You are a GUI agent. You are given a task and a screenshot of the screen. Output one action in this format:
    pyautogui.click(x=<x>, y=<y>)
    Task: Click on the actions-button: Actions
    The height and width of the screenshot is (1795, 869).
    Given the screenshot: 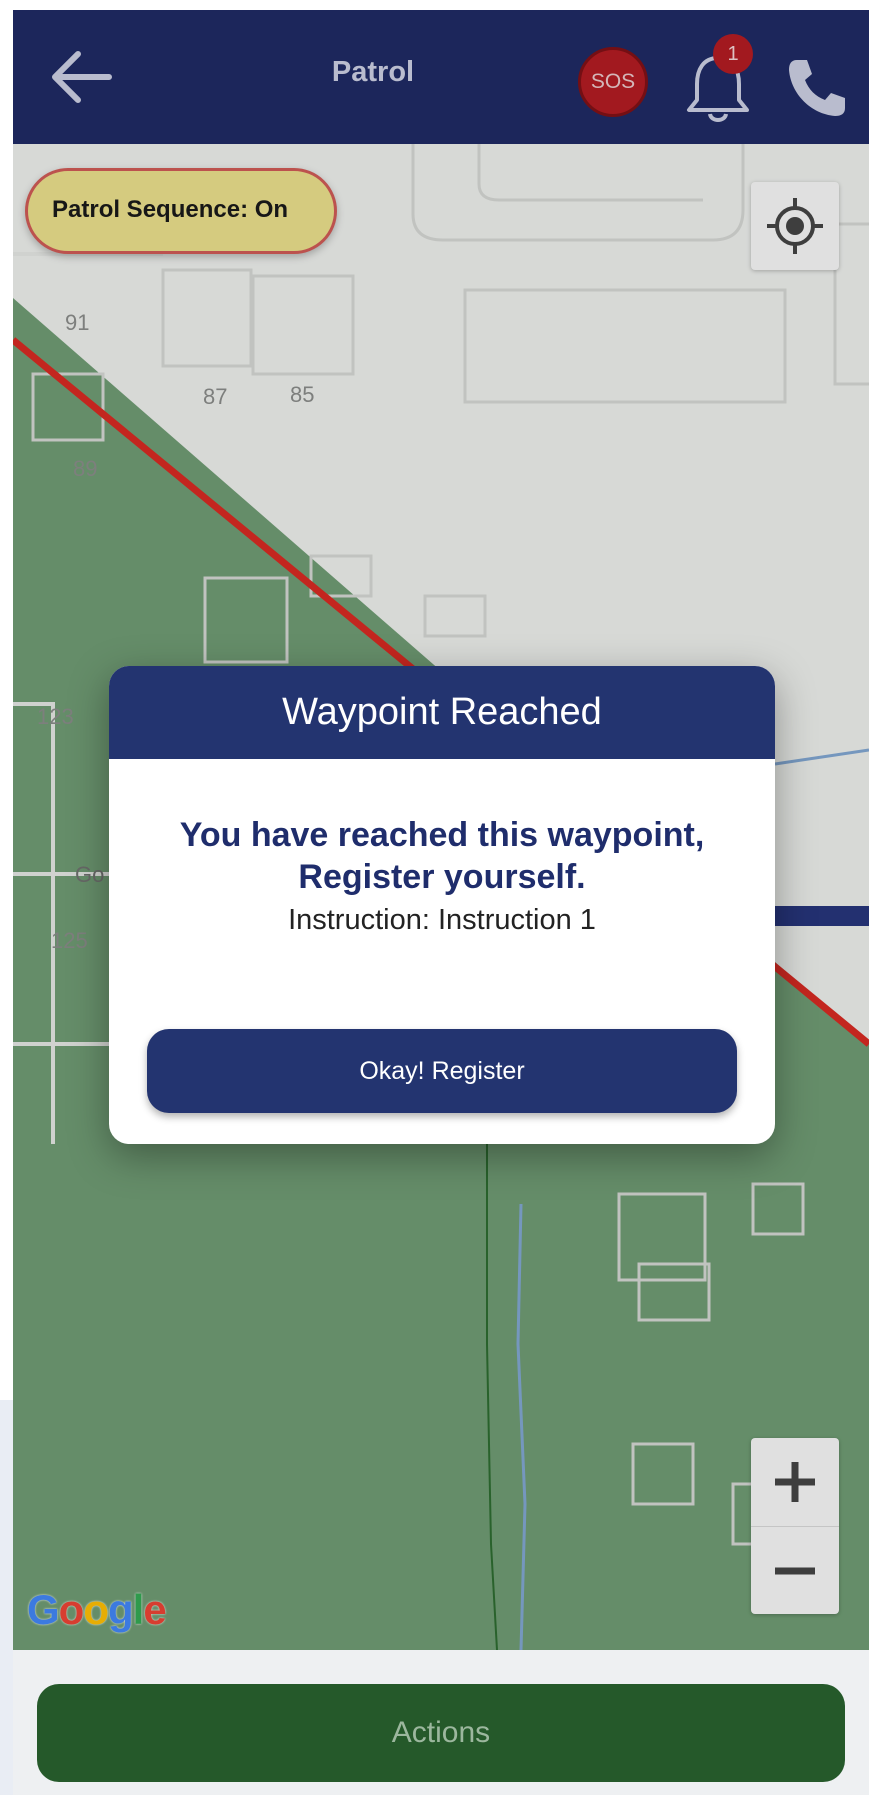 What is the action you would take?
    pyautogui.click(x=441, y=1733)
    